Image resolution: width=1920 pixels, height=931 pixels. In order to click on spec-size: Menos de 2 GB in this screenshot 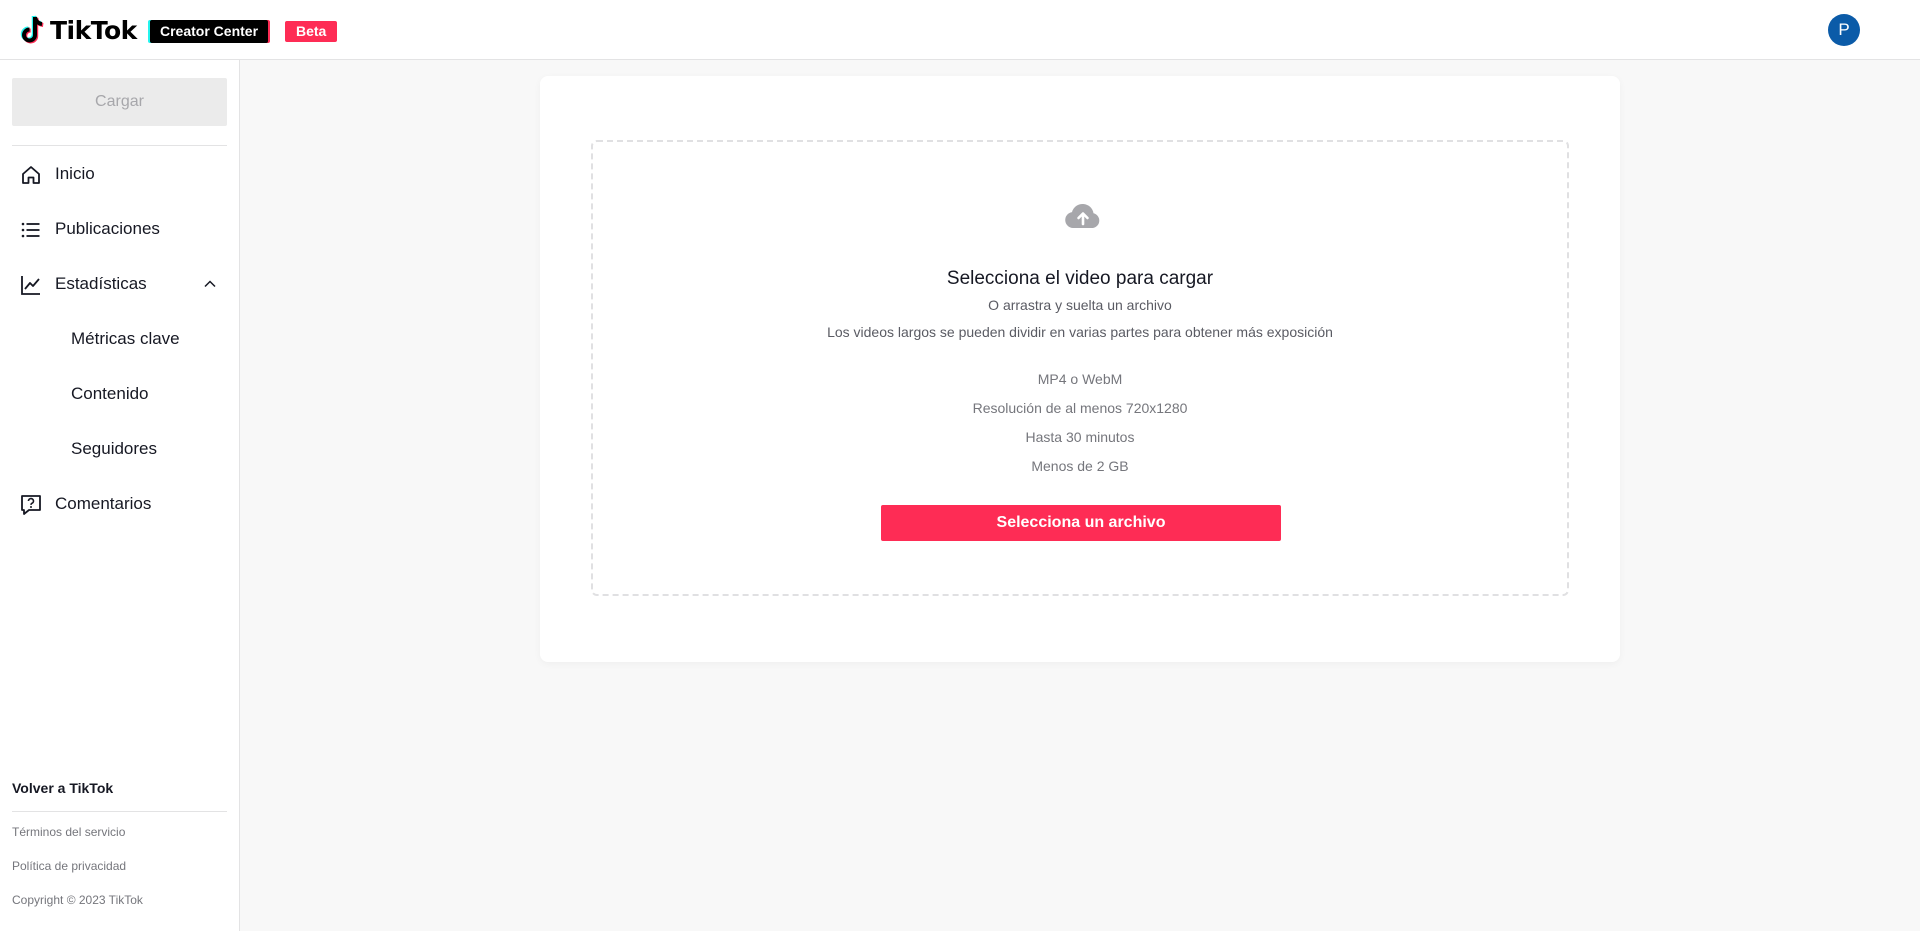, I will do `click(1080, 466)`.